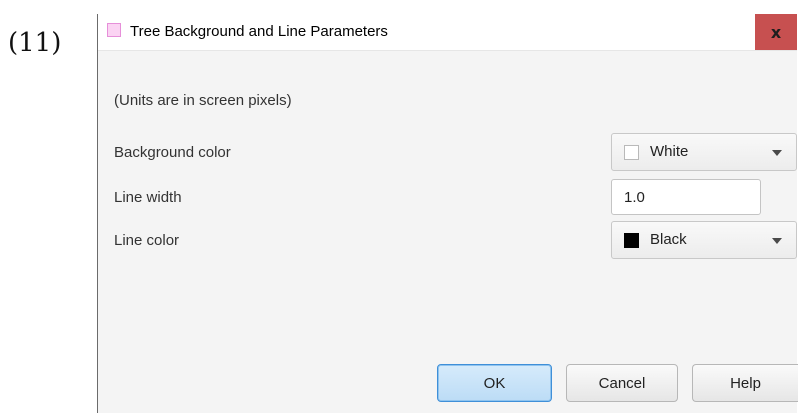 The image size is (798, 414). What do you see at coordinates (704, 152) in the screenshot?
I see `background-color-select: White` at bounding box center [704, 152].